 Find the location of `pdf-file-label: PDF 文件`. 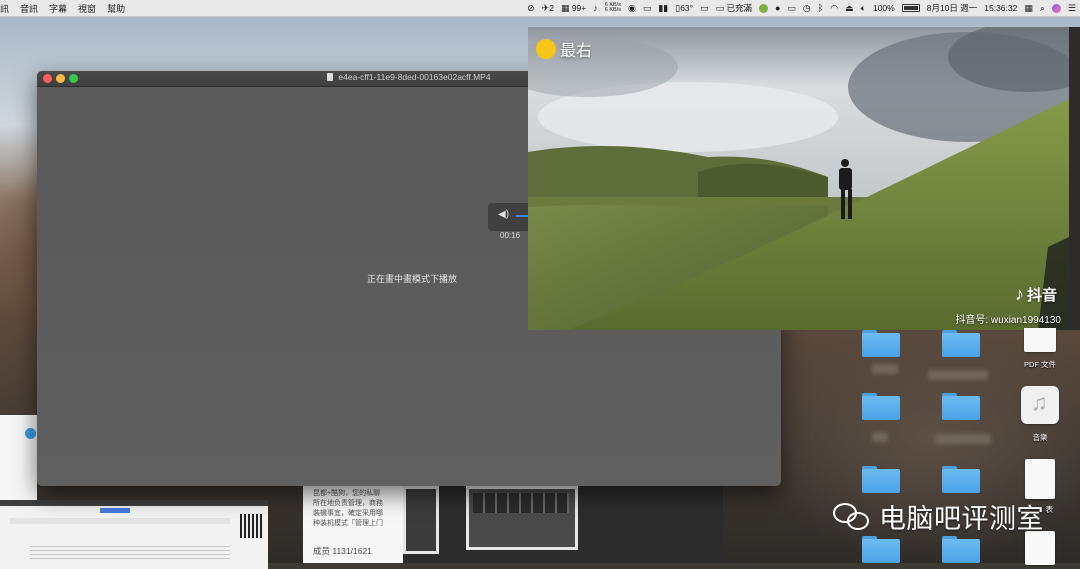

pdf-file-label: PDF 文件 is located at coordinates (1040, 364).